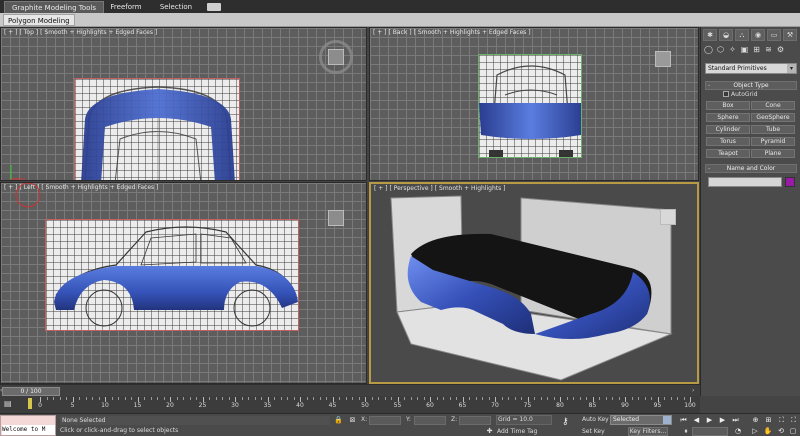  Describe the element at coordinates (751, 168) in the screenshot. I see `rollout-name-and-color: - Name and Color` at that location.